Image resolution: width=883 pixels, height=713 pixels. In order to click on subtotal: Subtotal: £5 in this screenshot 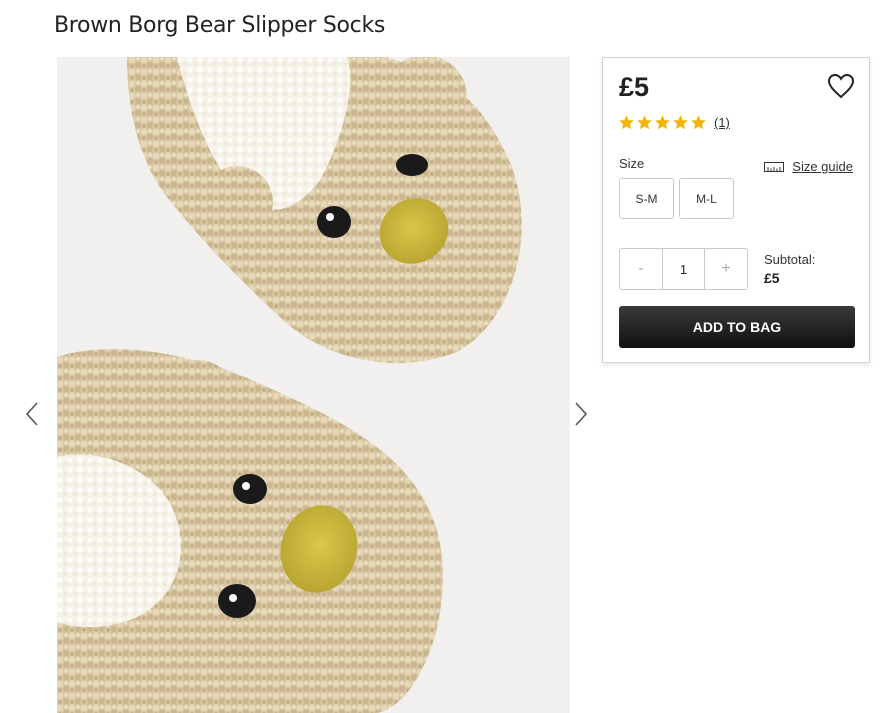, I will do `click(789, 269)`.